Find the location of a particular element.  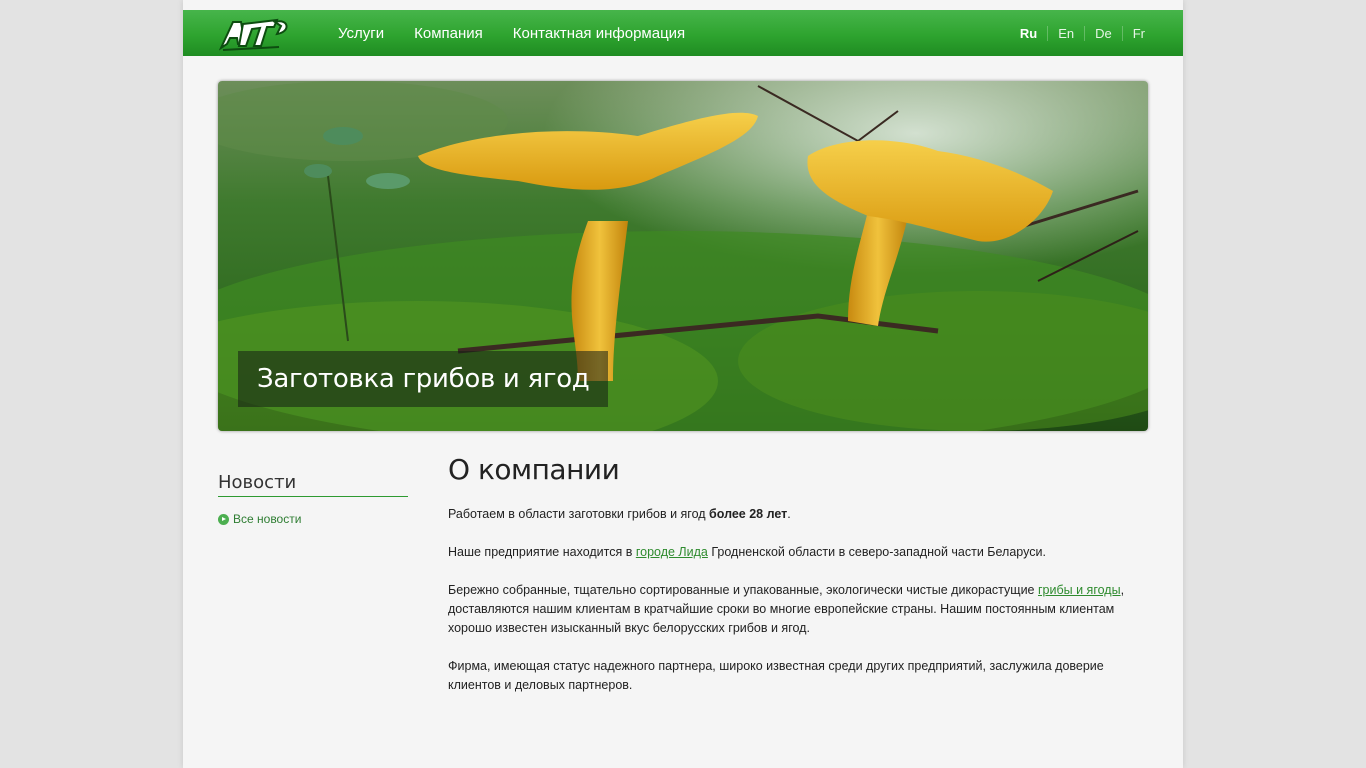

lida-link: городе Лида is located at coordinates (672, 552).